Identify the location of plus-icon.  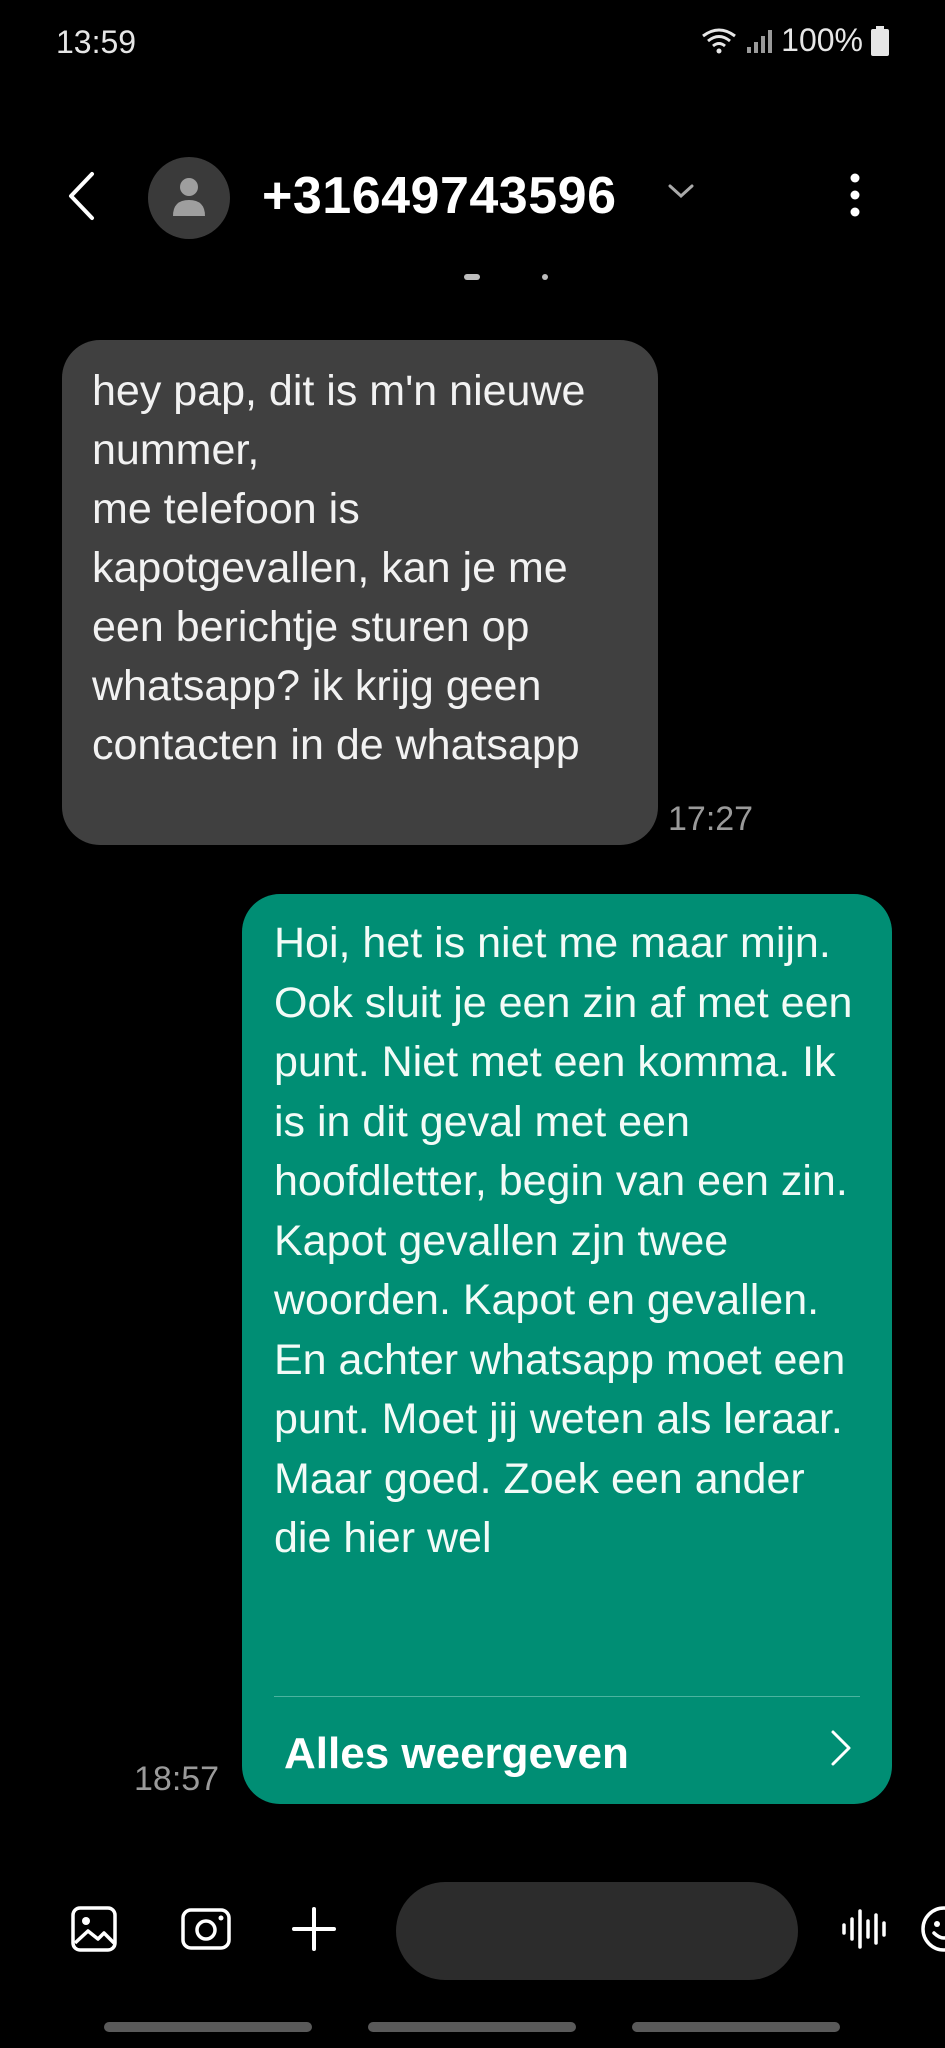
(314, 1931).